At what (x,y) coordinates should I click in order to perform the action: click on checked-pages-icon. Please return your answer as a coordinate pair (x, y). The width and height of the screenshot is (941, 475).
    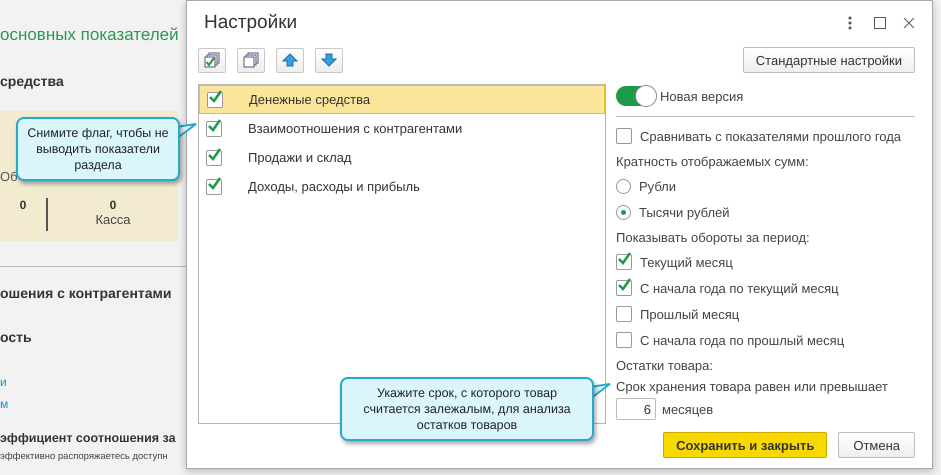
    Looking at the image, I should click on (212, 60).